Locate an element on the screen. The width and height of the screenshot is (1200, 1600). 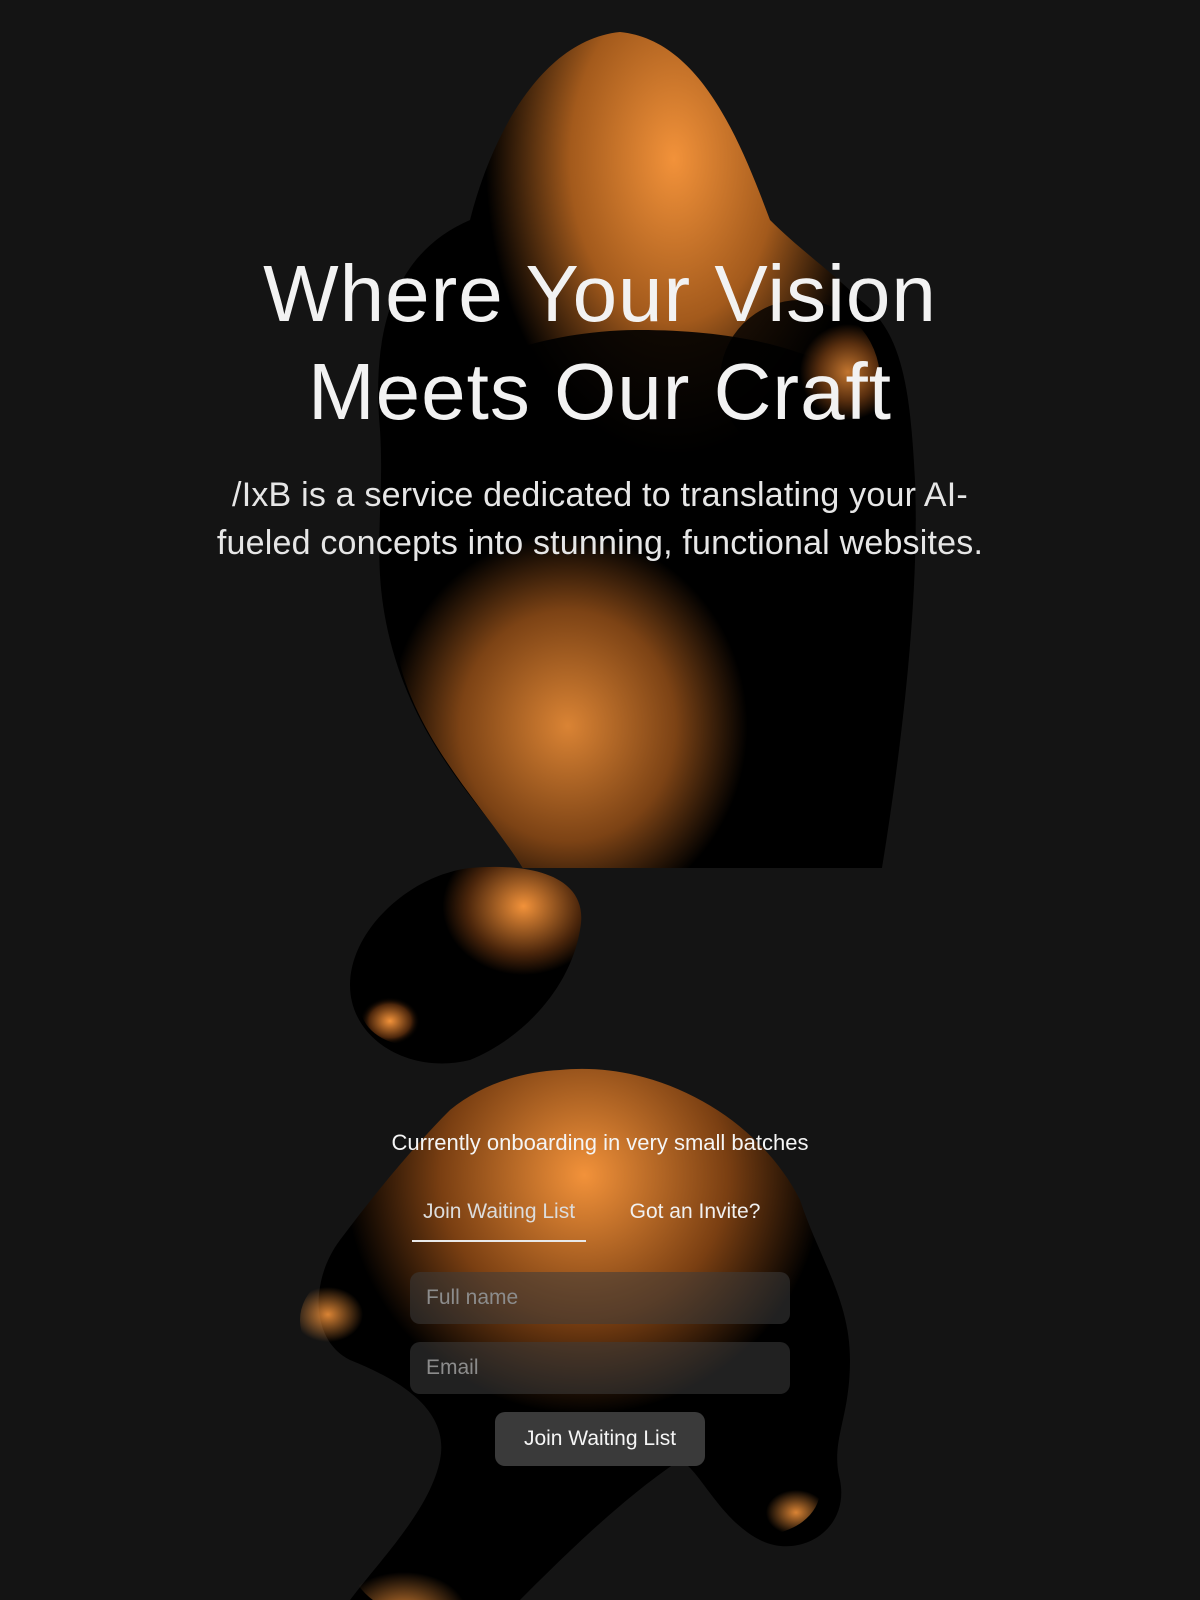
tab-got-an-invite: Got an Invite? is located at coordinates (695, 1214).